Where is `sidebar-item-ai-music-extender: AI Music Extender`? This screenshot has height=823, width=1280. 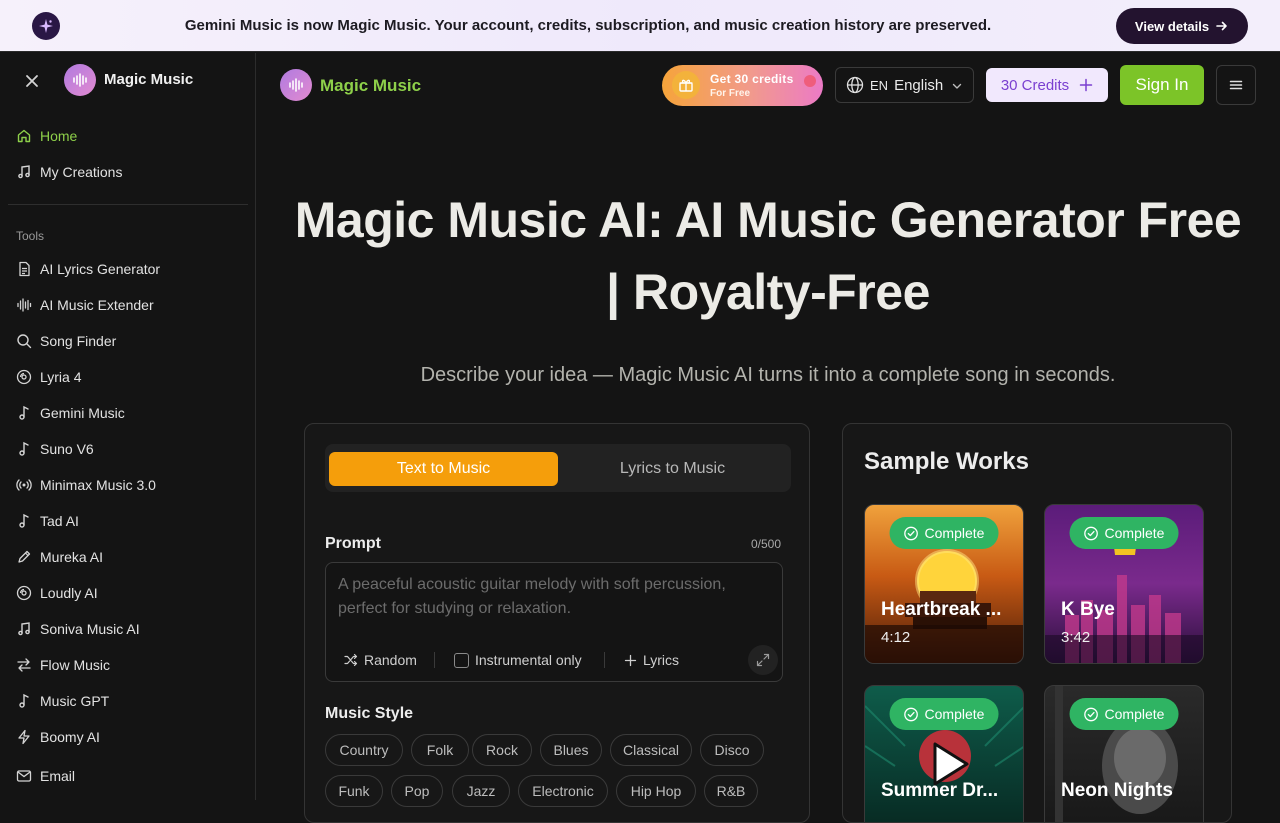
sidebar-item-ai-music-extender: AI Music Extender is located at coordinates (85, 305).